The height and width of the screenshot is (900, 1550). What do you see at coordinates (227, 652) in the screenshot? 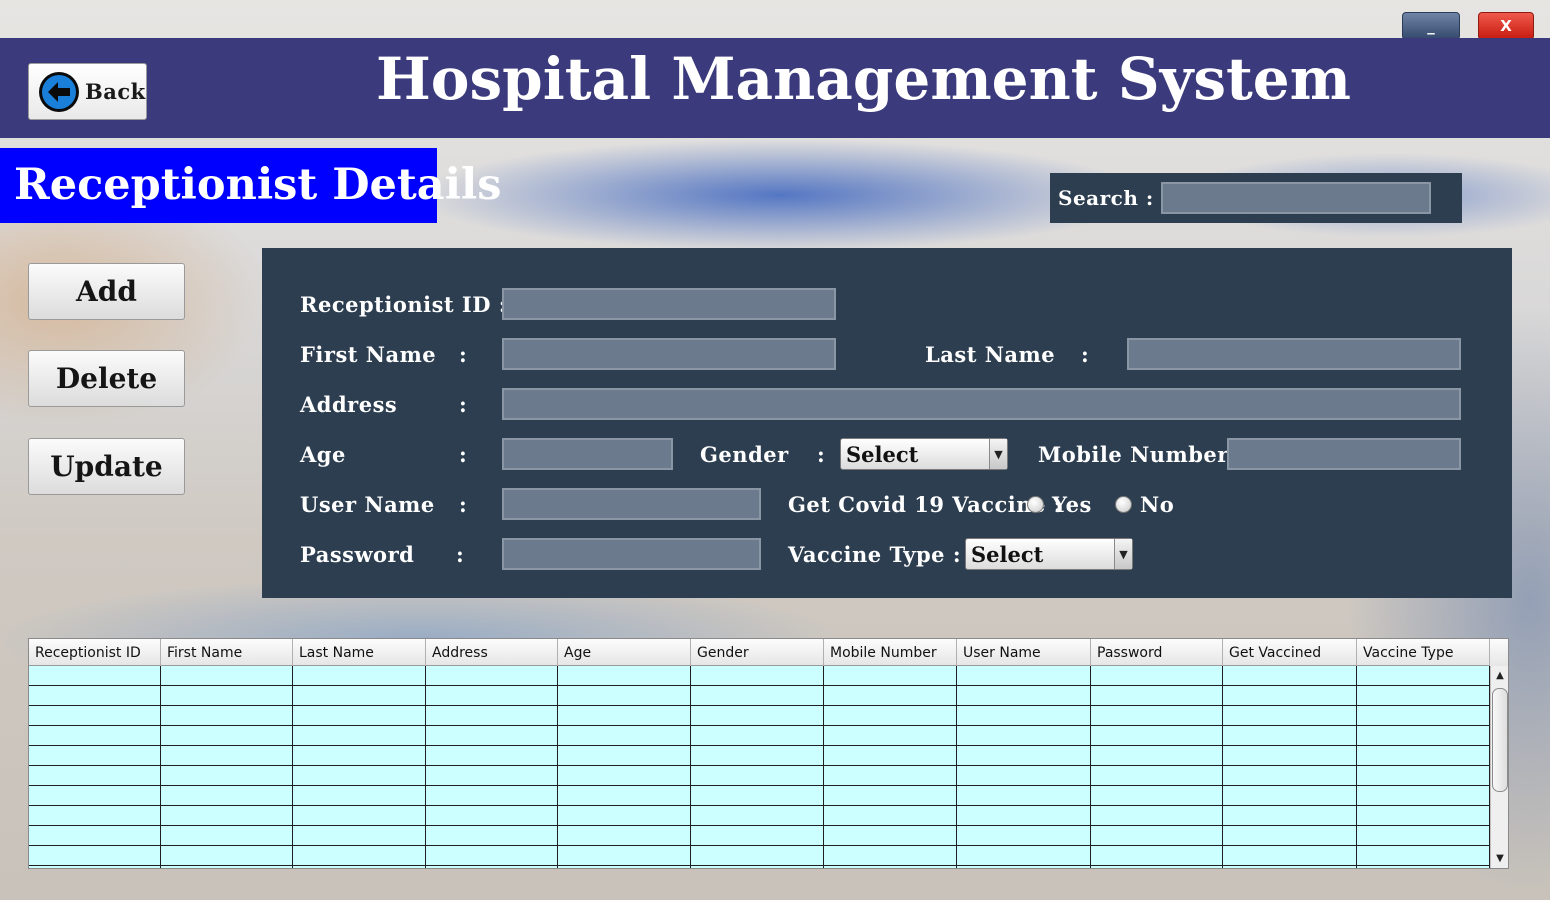
I see `column-header-first-name: First Name` at bounding box center [227, 652].